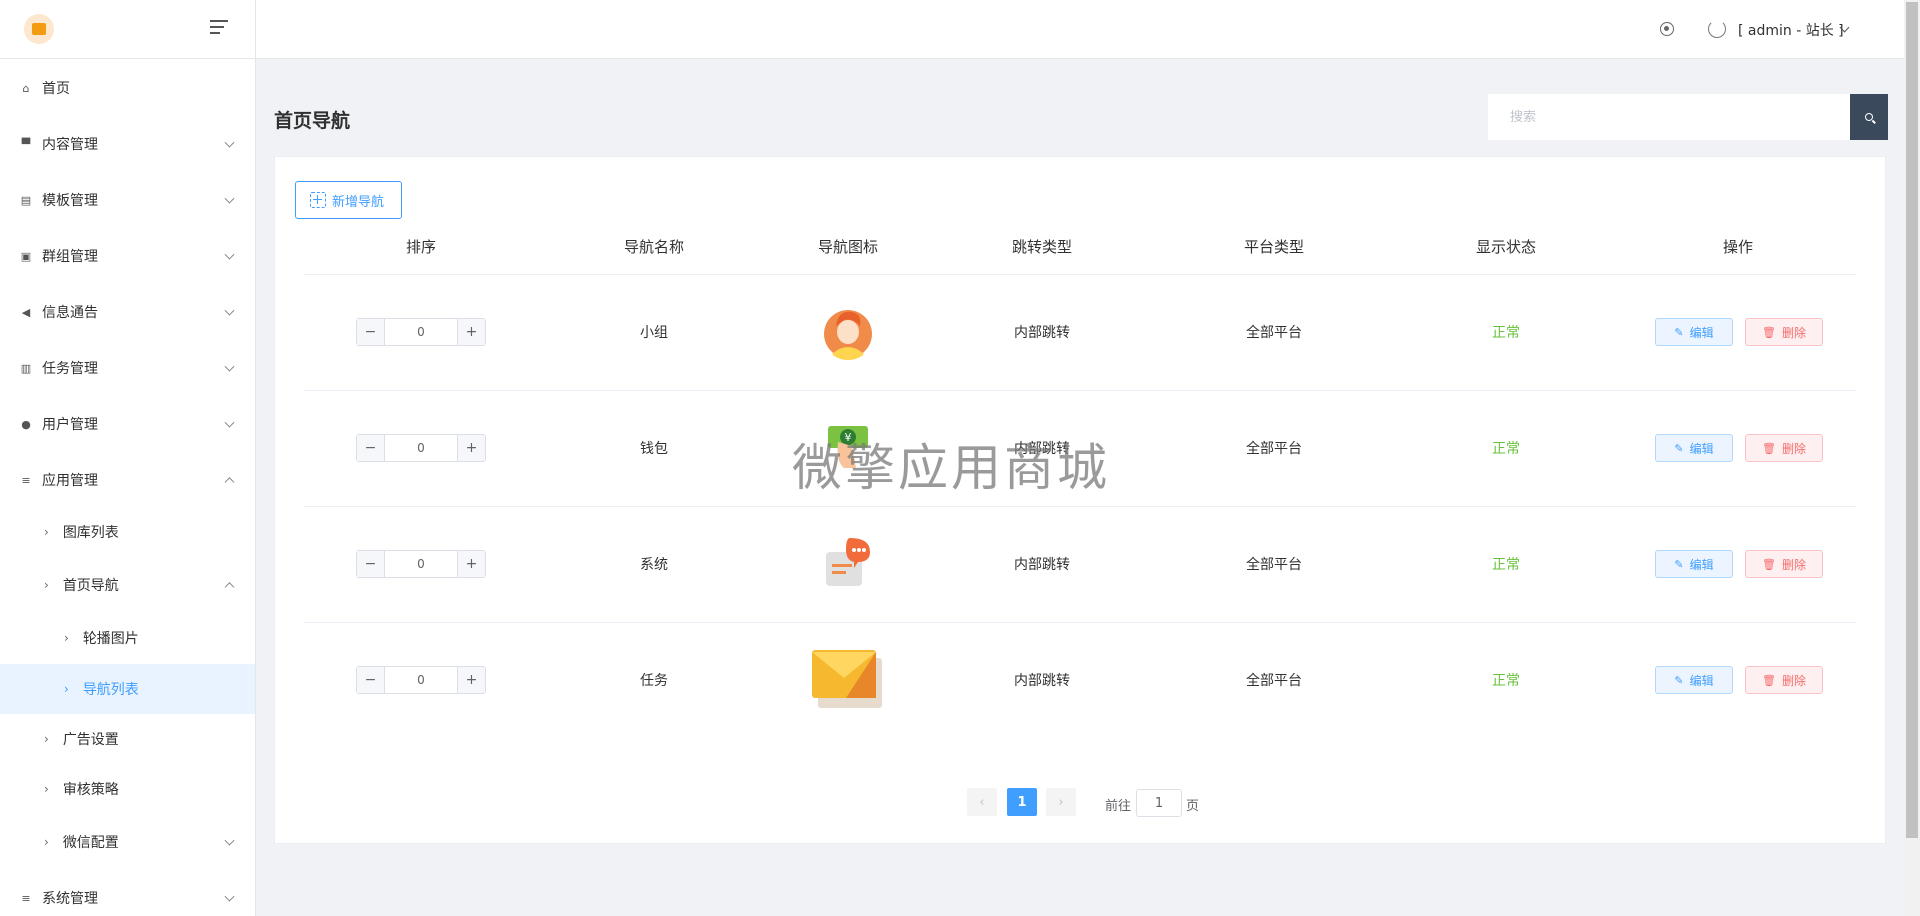 The width and height of the screenshot is (1920, 916). What do you see at coordinates (1912, 420) in the screenshot?
I see `scrollbar-thumb` at bounding box center [1912, 420].